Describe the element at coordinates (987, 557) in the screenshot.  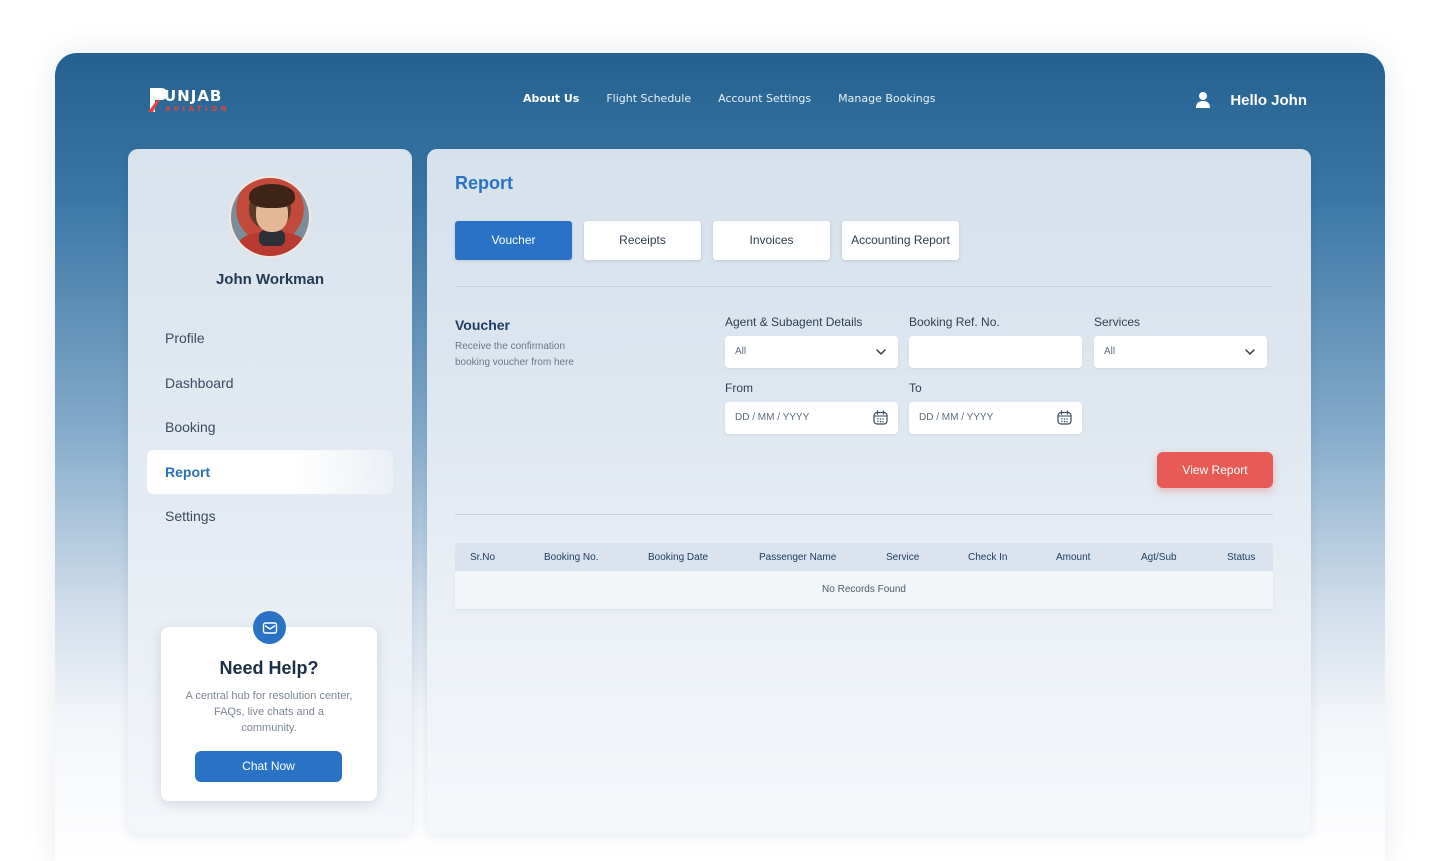
I see `column-header: Check In` at that location.